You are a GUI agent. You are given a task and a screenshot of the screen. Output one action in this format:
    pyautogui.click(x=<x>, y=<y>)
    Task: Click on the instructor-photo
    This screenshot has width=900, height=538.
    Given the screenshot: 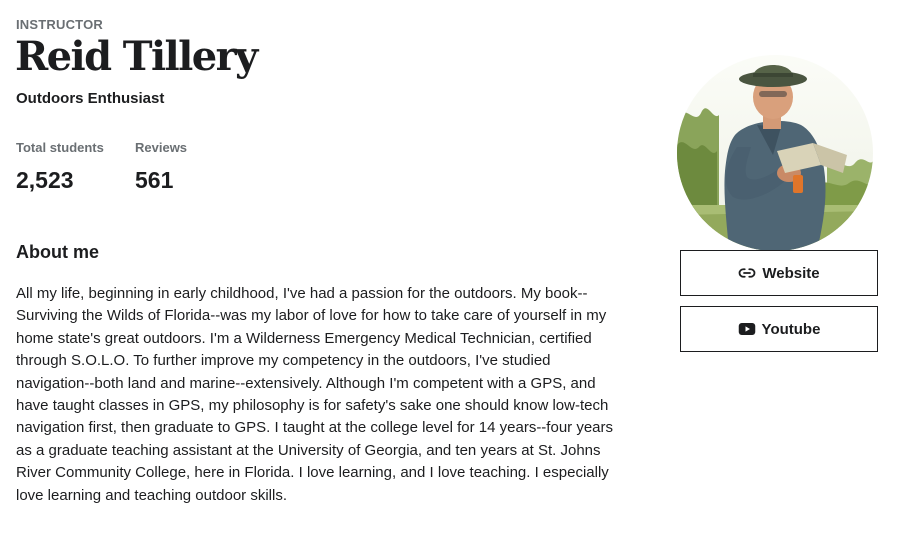 What is the action you would take?
    pyautogui.click(x=775, y=153)
    